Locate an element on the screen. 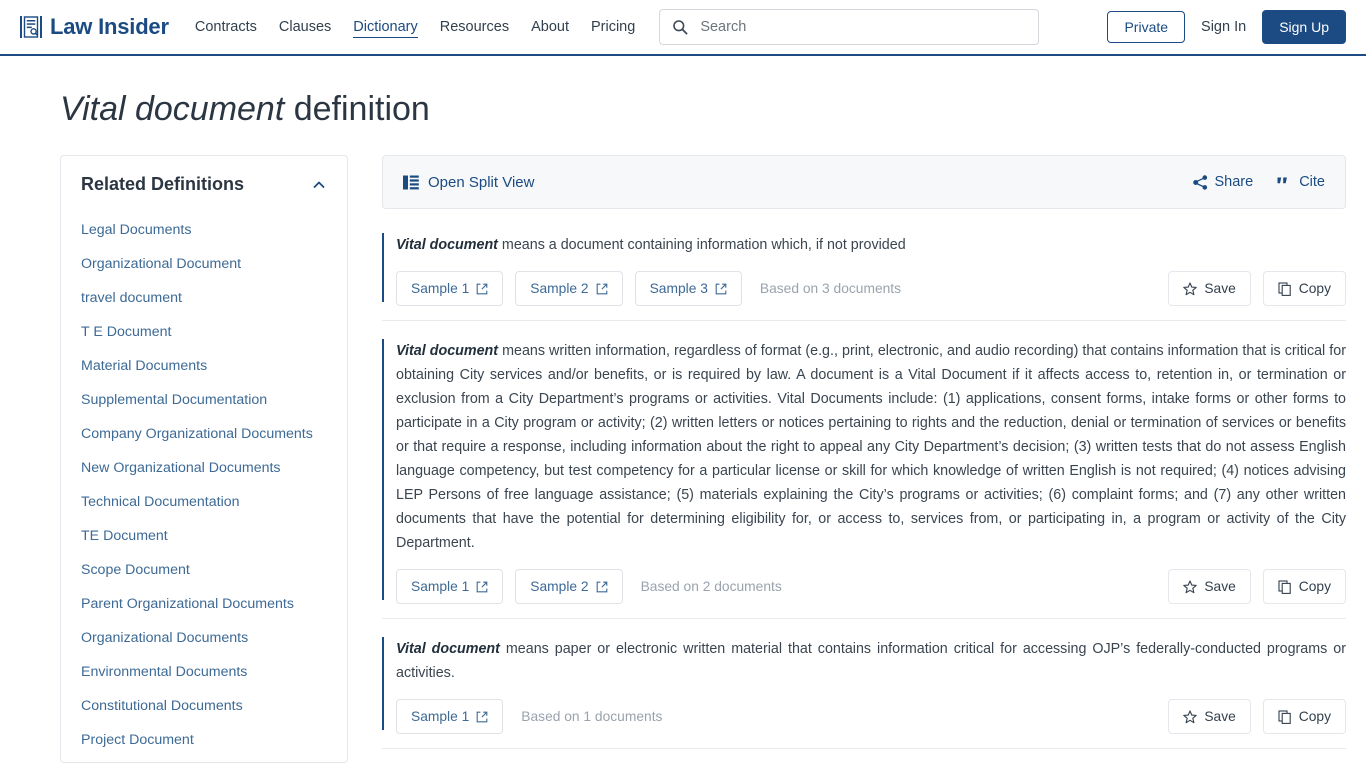  sidebar-item-t-e-document: T E Document is located at coordinates (204, 332).